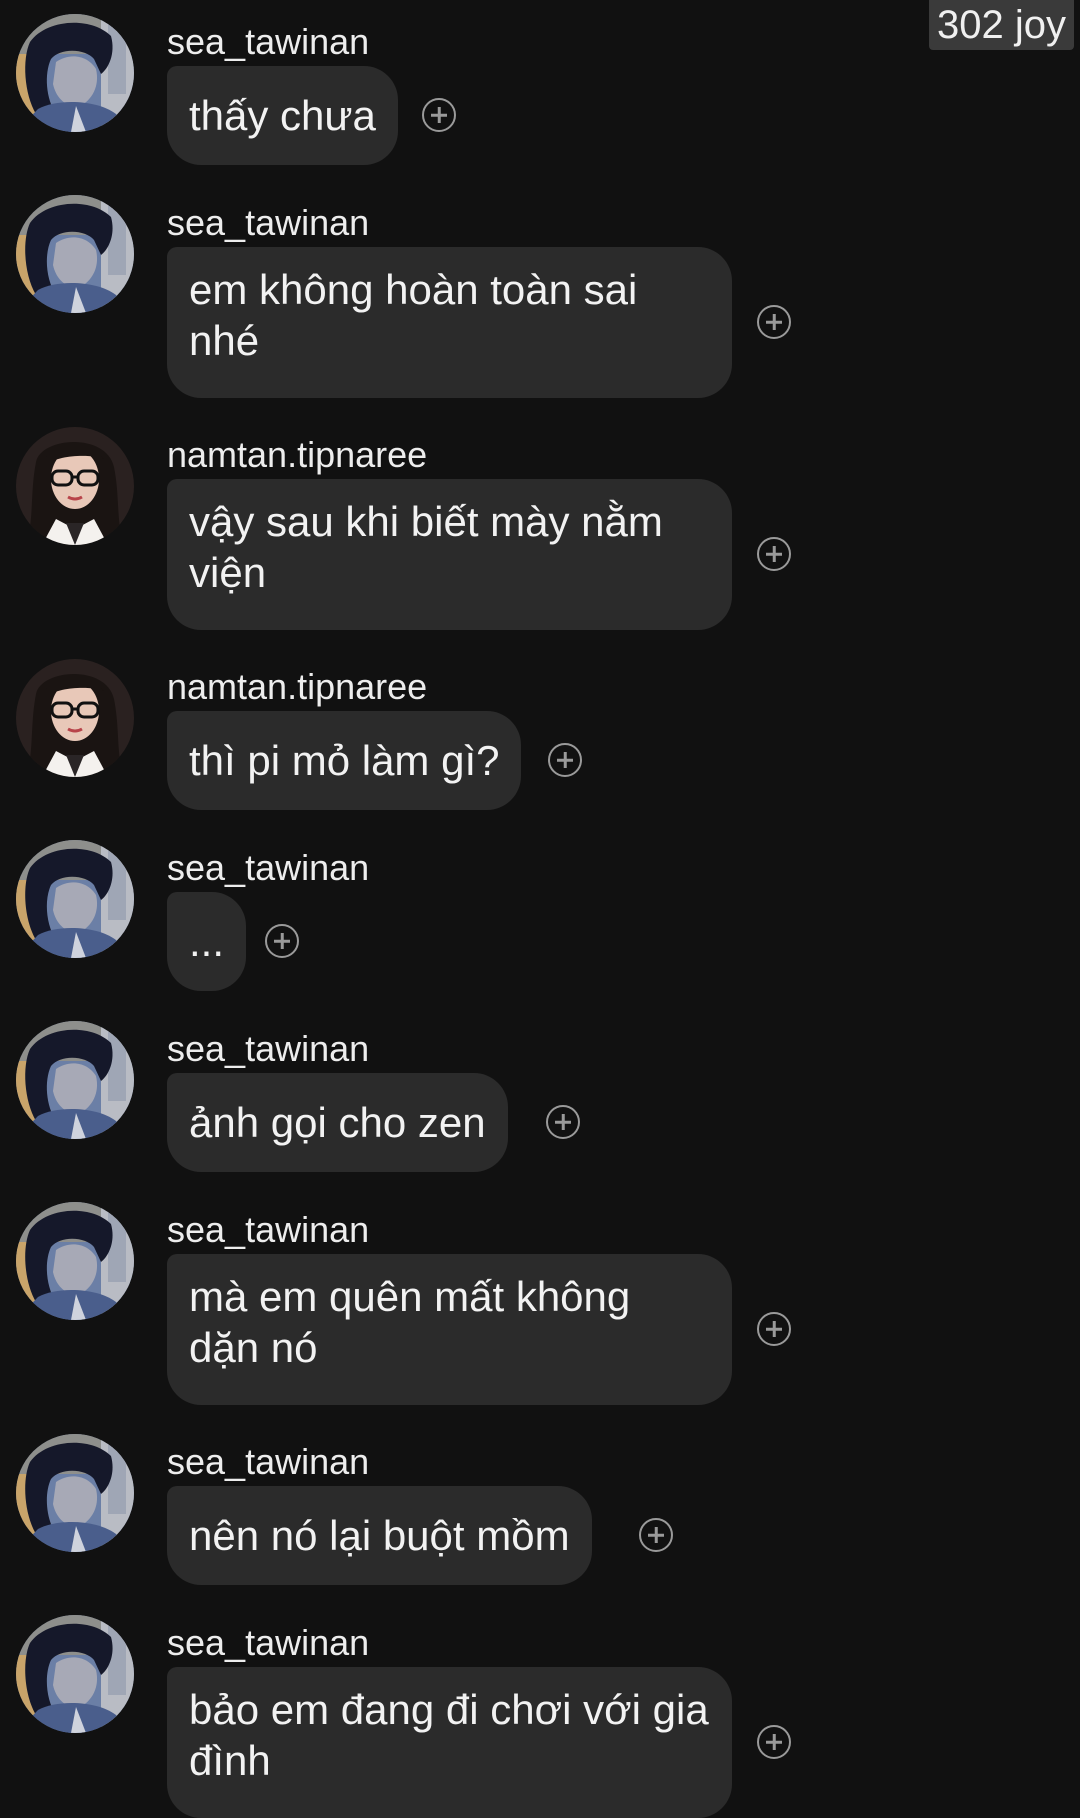  Describe the element at coordinates (449, 1742) in the screenshot. I see `message-bubble: bảo em đang đi chơi với gia đình` at that location.